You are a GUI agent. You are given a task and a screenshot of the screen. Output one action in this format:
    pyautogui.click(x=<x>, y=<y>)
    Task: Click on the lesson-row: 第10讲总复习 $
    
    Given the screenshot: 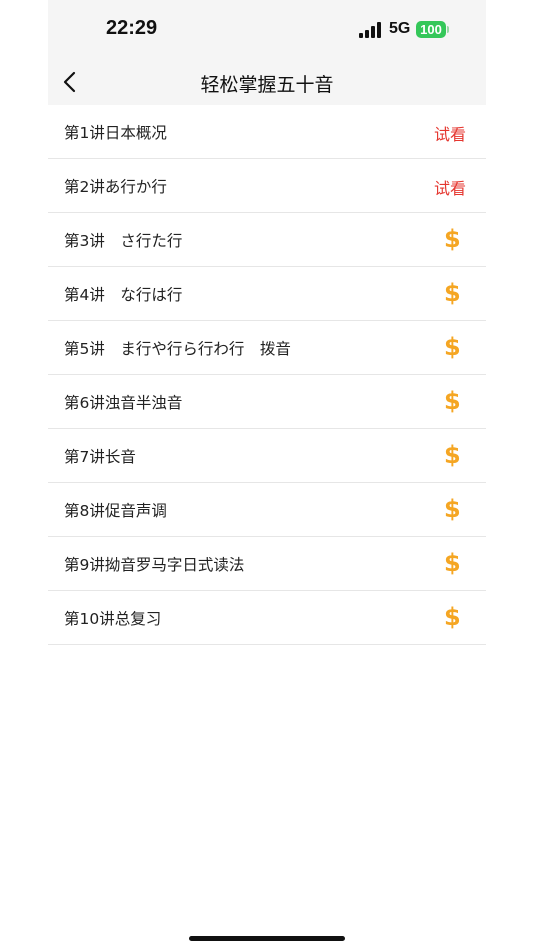 What is the action you would take?
    pyautogui.click(x=267, y=618)
    